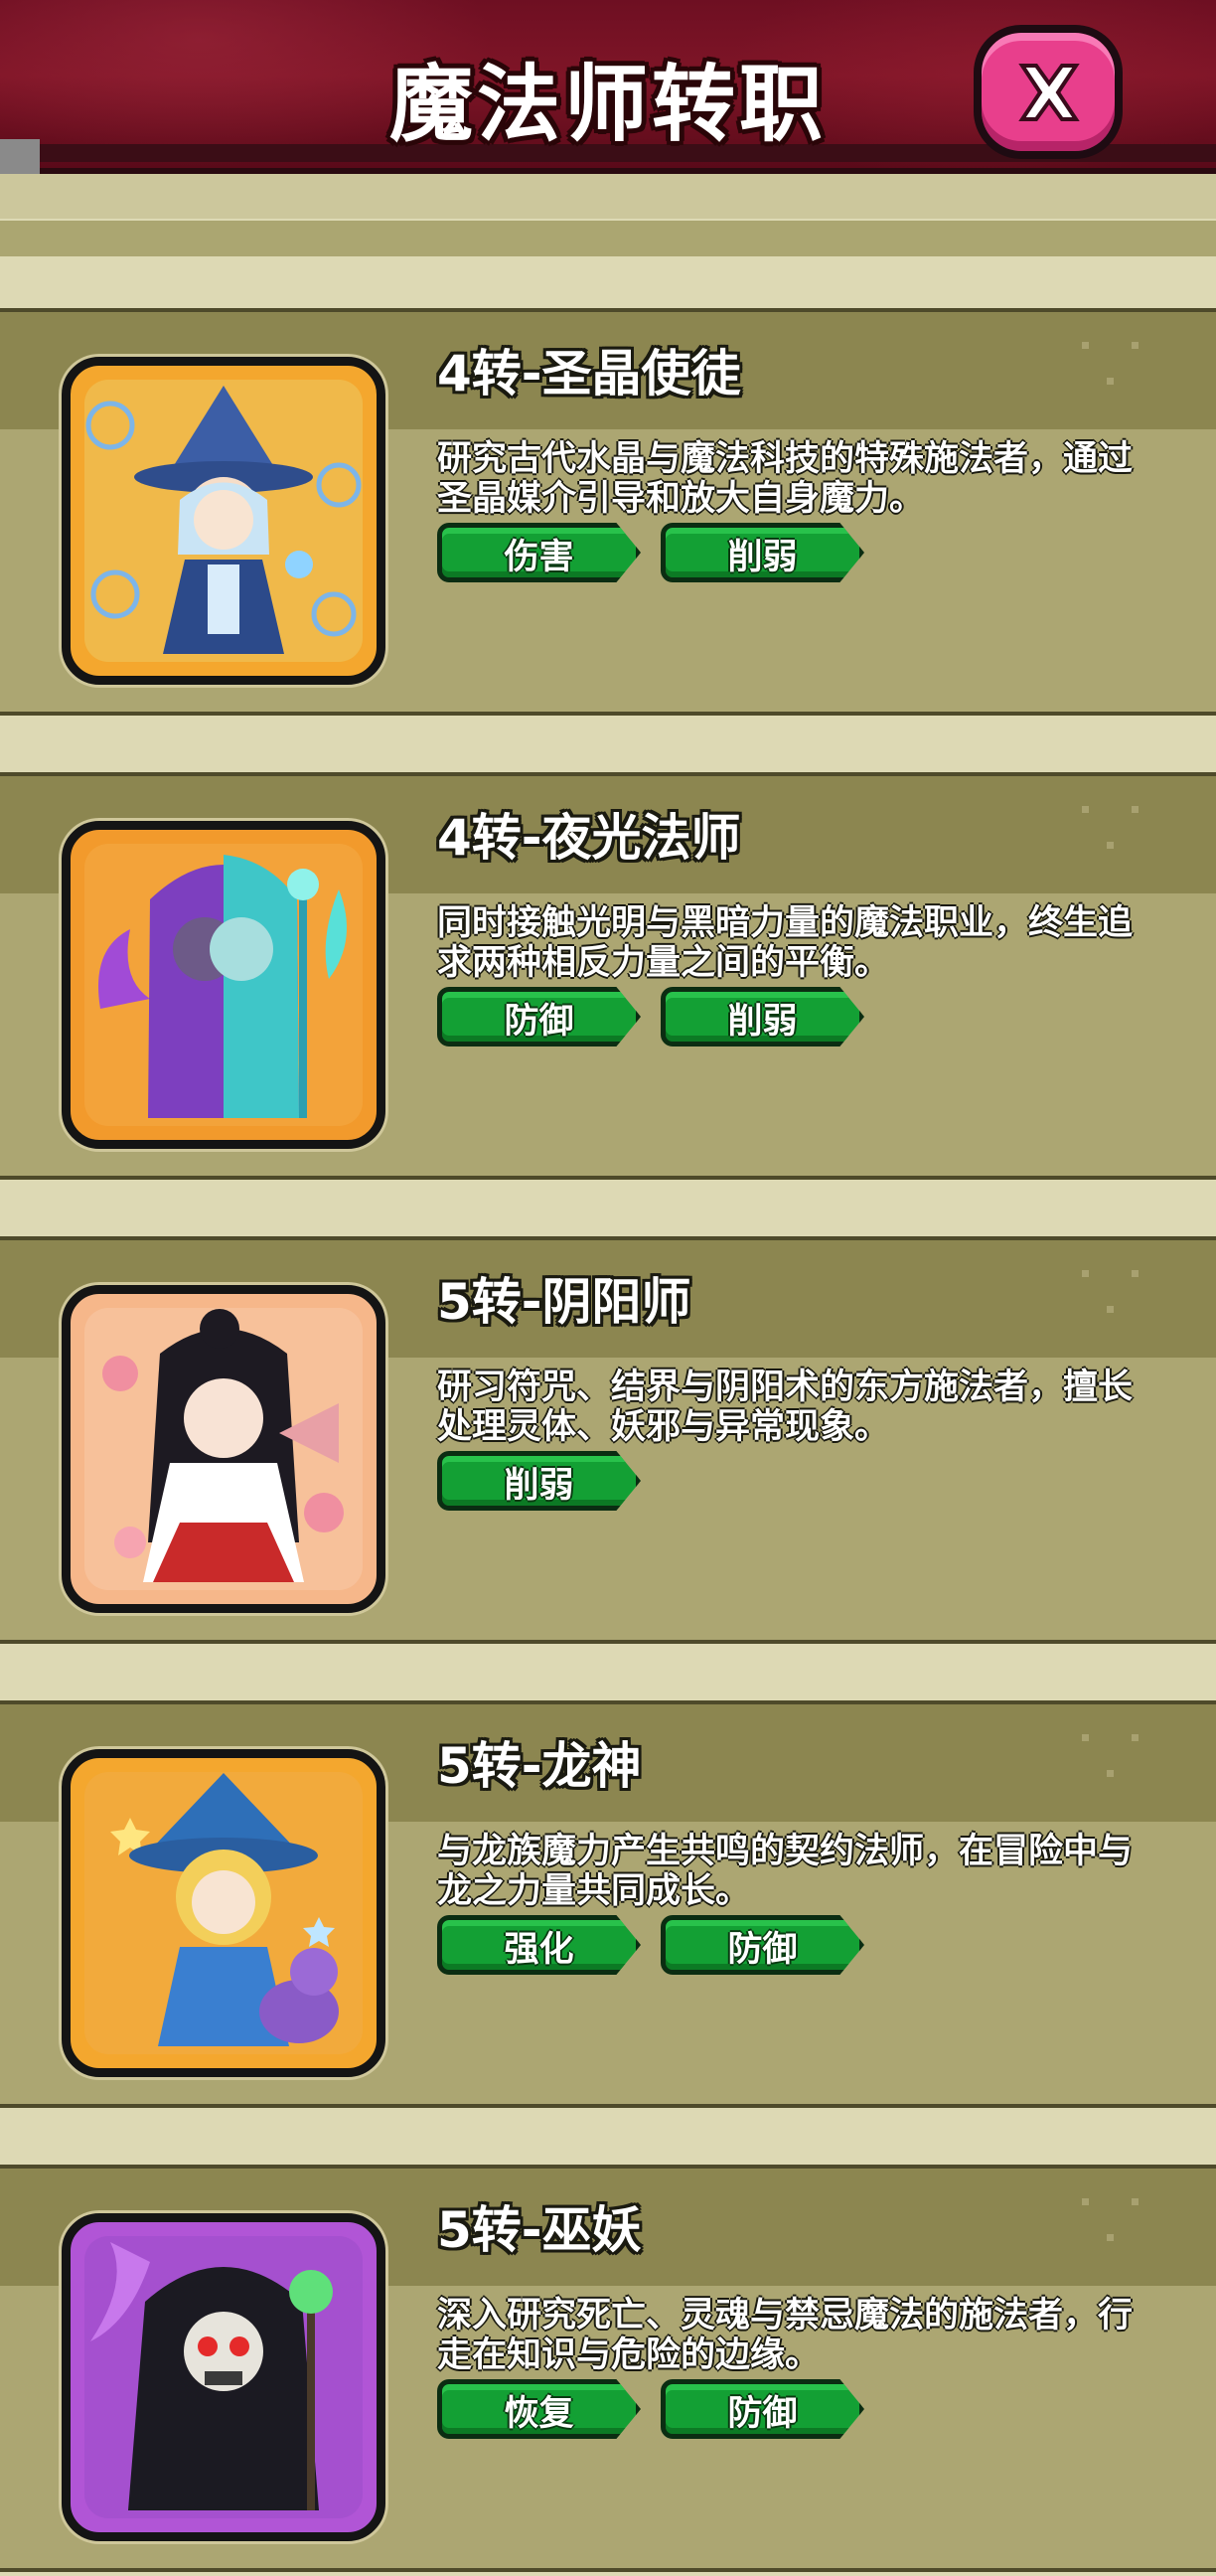  What do you see at coordinates (608, 238) in the screenshot?
I see `list-top-edge` at bounding box center [608, 238].